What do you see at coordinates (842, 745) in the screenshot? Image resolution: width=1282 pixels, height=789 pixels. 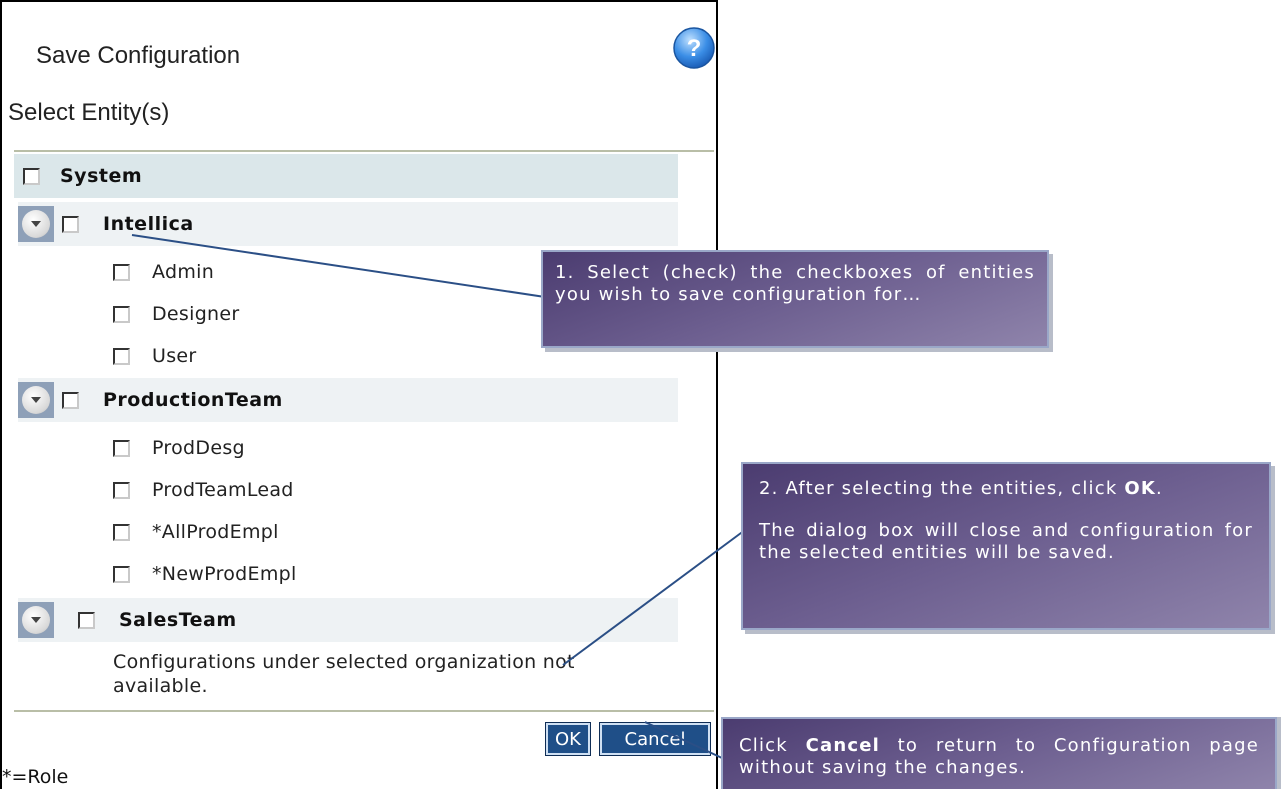 I see `callout-3-cancel-emphasis: Cancel` at bounding box center [842, 745].